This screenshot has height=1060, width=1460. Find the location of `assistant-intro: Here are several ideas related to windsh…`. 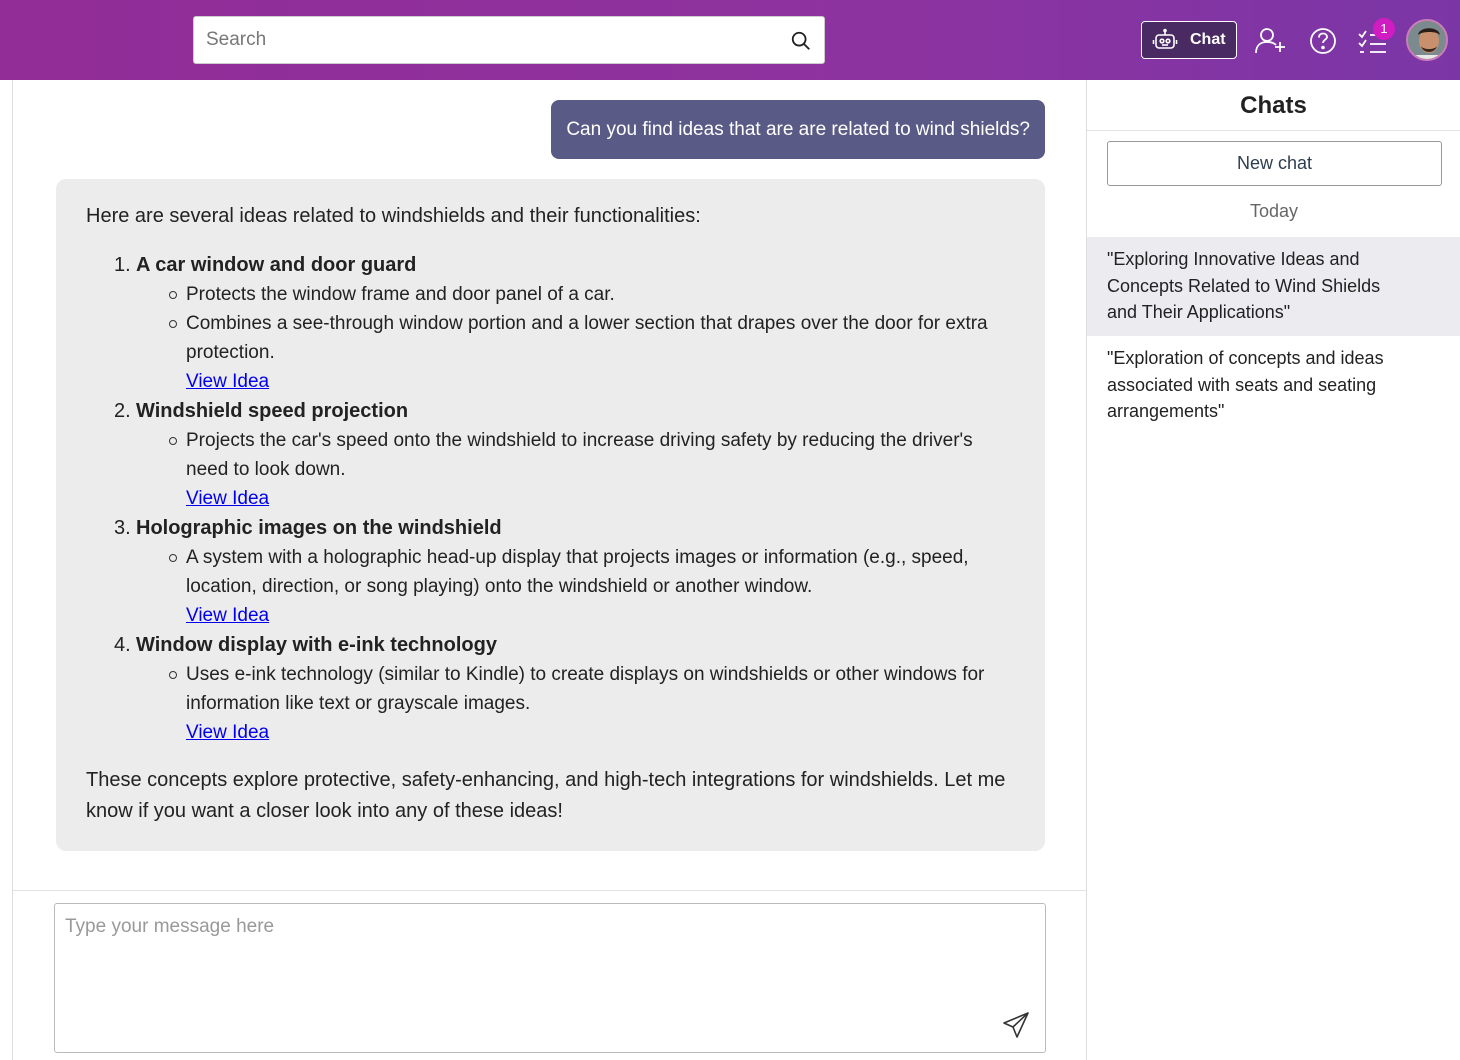

assistant-intro: Here are several ideas related to windsh… is located at coordinates (393, 216).